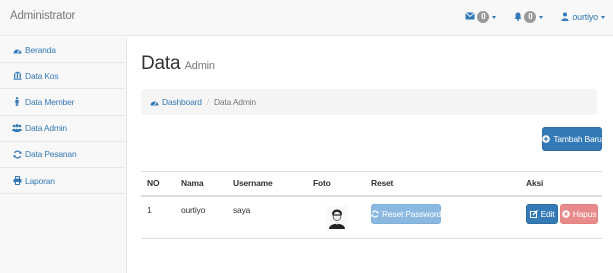 The image size is (613, 273). I want to click on column-header-no: NO, so click(158, 184).